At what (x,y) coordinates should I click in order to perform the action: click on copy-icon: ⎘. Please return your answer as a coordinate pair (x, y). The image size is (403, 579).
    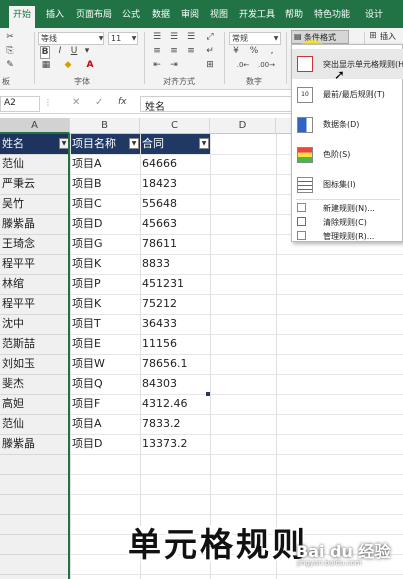
    Looking at the image, I should click on (10, 51).